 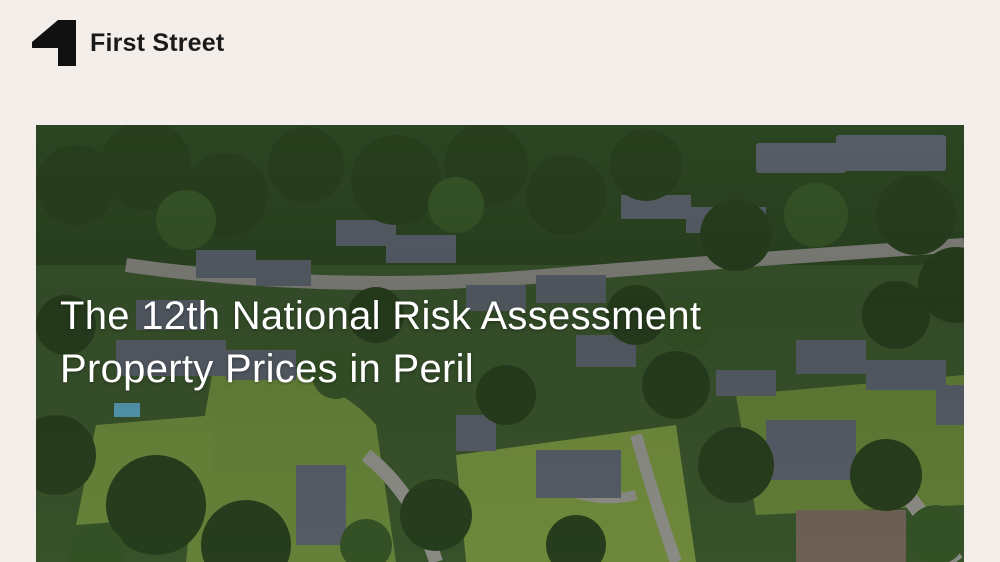 I want to click on hero-title-line1: The 12th National Risk Assessment, so click(x=381, y=316).